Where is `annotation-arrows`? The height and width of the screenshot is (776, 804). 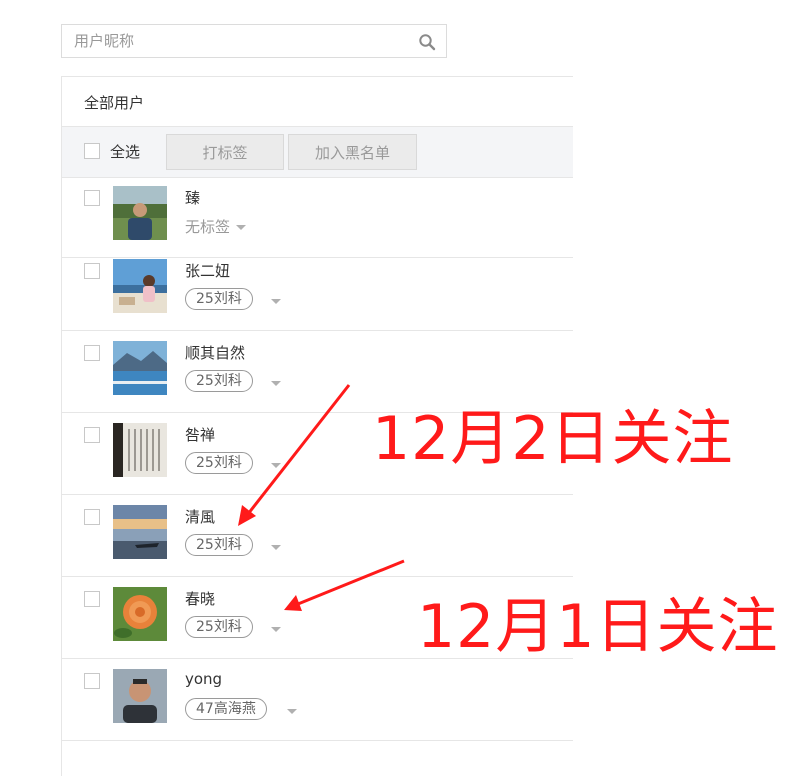
annotation-arrows is located at coordinates (321, 497).